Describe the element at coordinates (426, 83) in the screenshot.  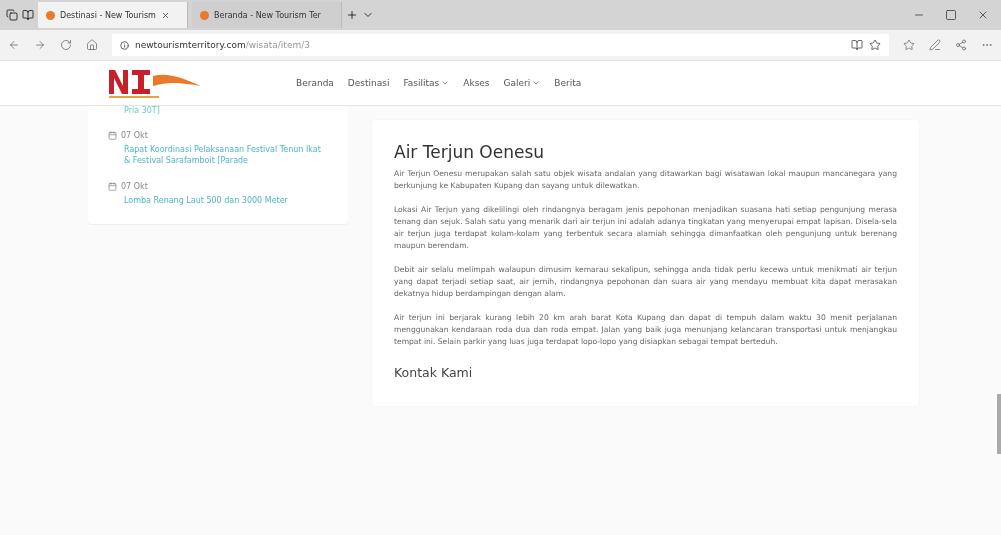
I see `nav-link: Fasilitas` at that location.